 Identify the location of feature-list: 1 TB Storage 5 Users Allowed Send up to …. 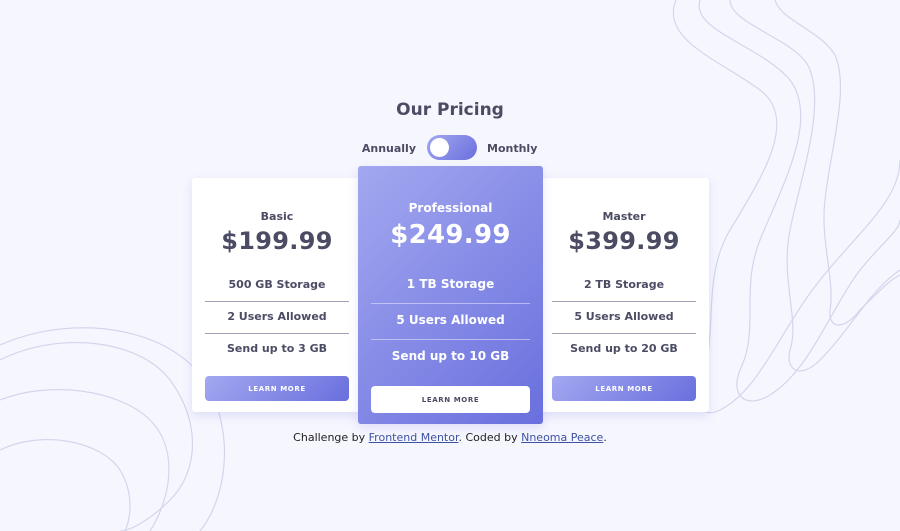
(450, 322).